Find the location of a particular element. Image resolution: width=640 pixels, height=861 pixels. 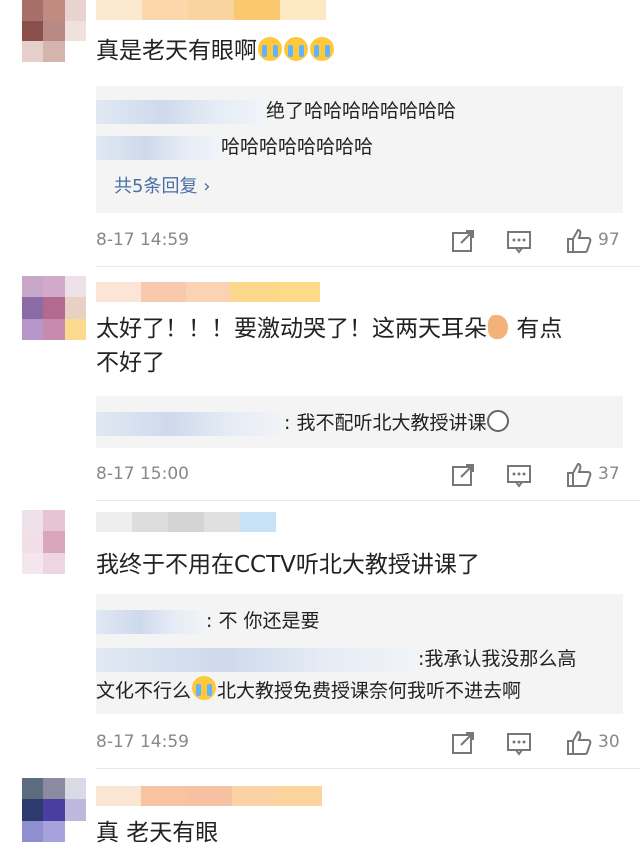

comment-text: 太好了！！！要激动哭了！这两天耳朵 有点 不好了 is located at coordinates (329, 345).